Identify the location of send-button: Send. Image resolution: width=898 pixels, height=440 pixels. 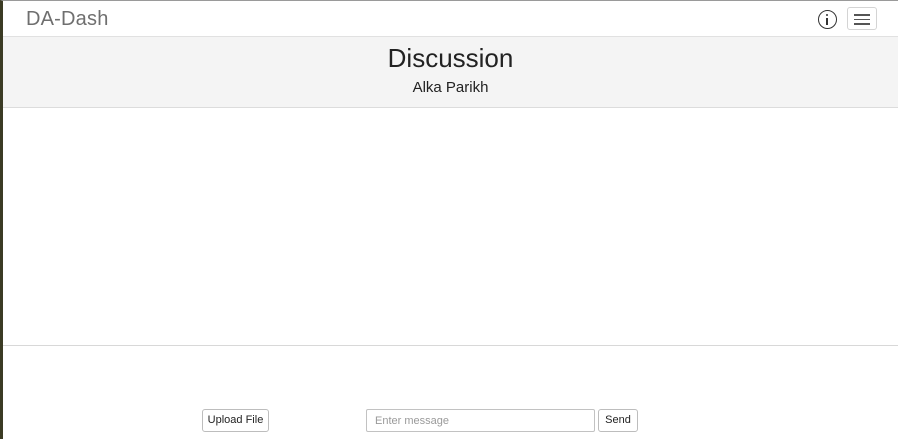
(618, 420).